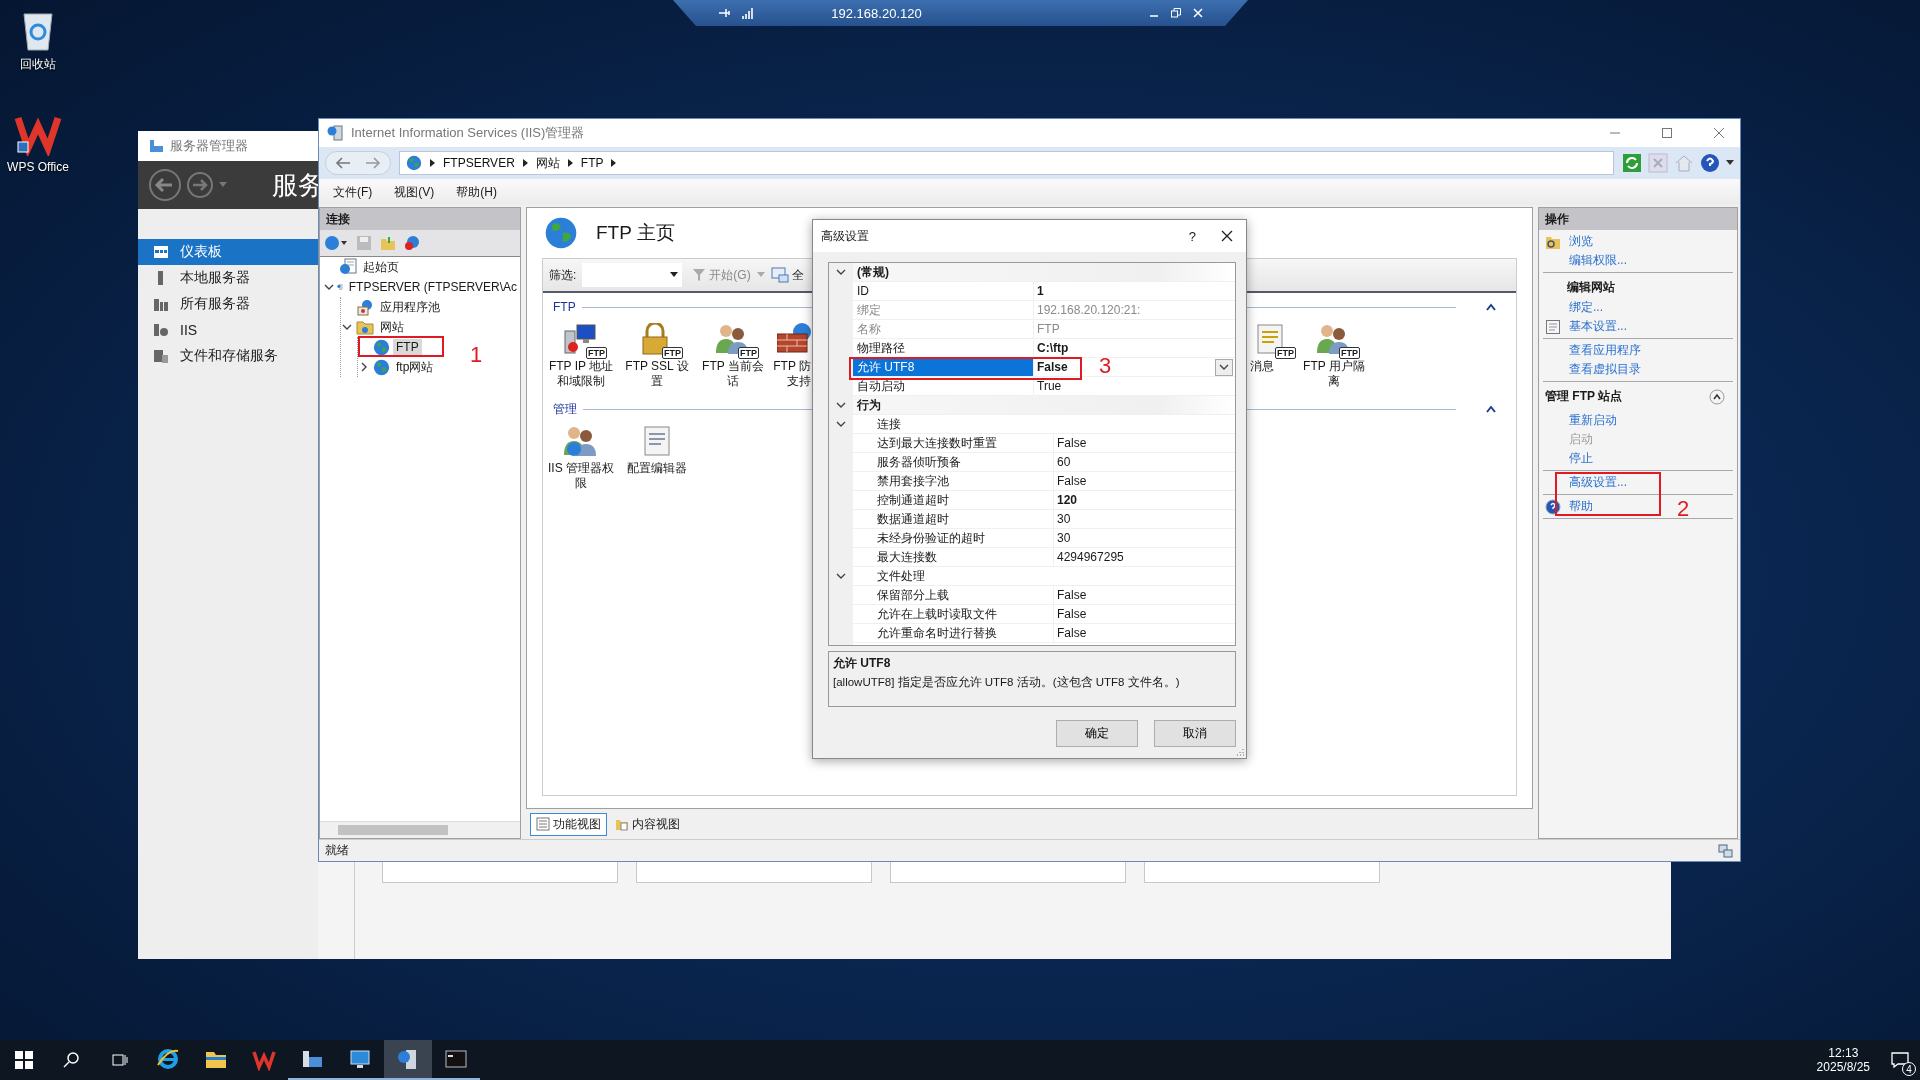 This screenshot has width=1920, height=1080. Describe the element at coordinates (724, 13) in the screenshot. I see `pin-icon` at that location.